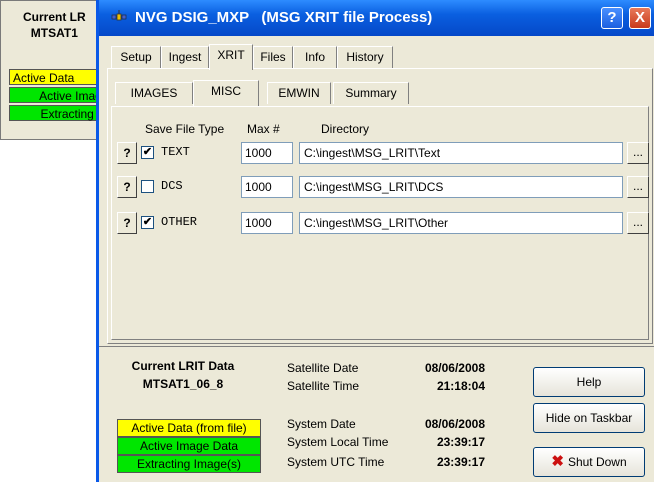 This screenshot has width=654, height=482. I want to click on satellite-time-value: 21:18:04, so click(460, 386).